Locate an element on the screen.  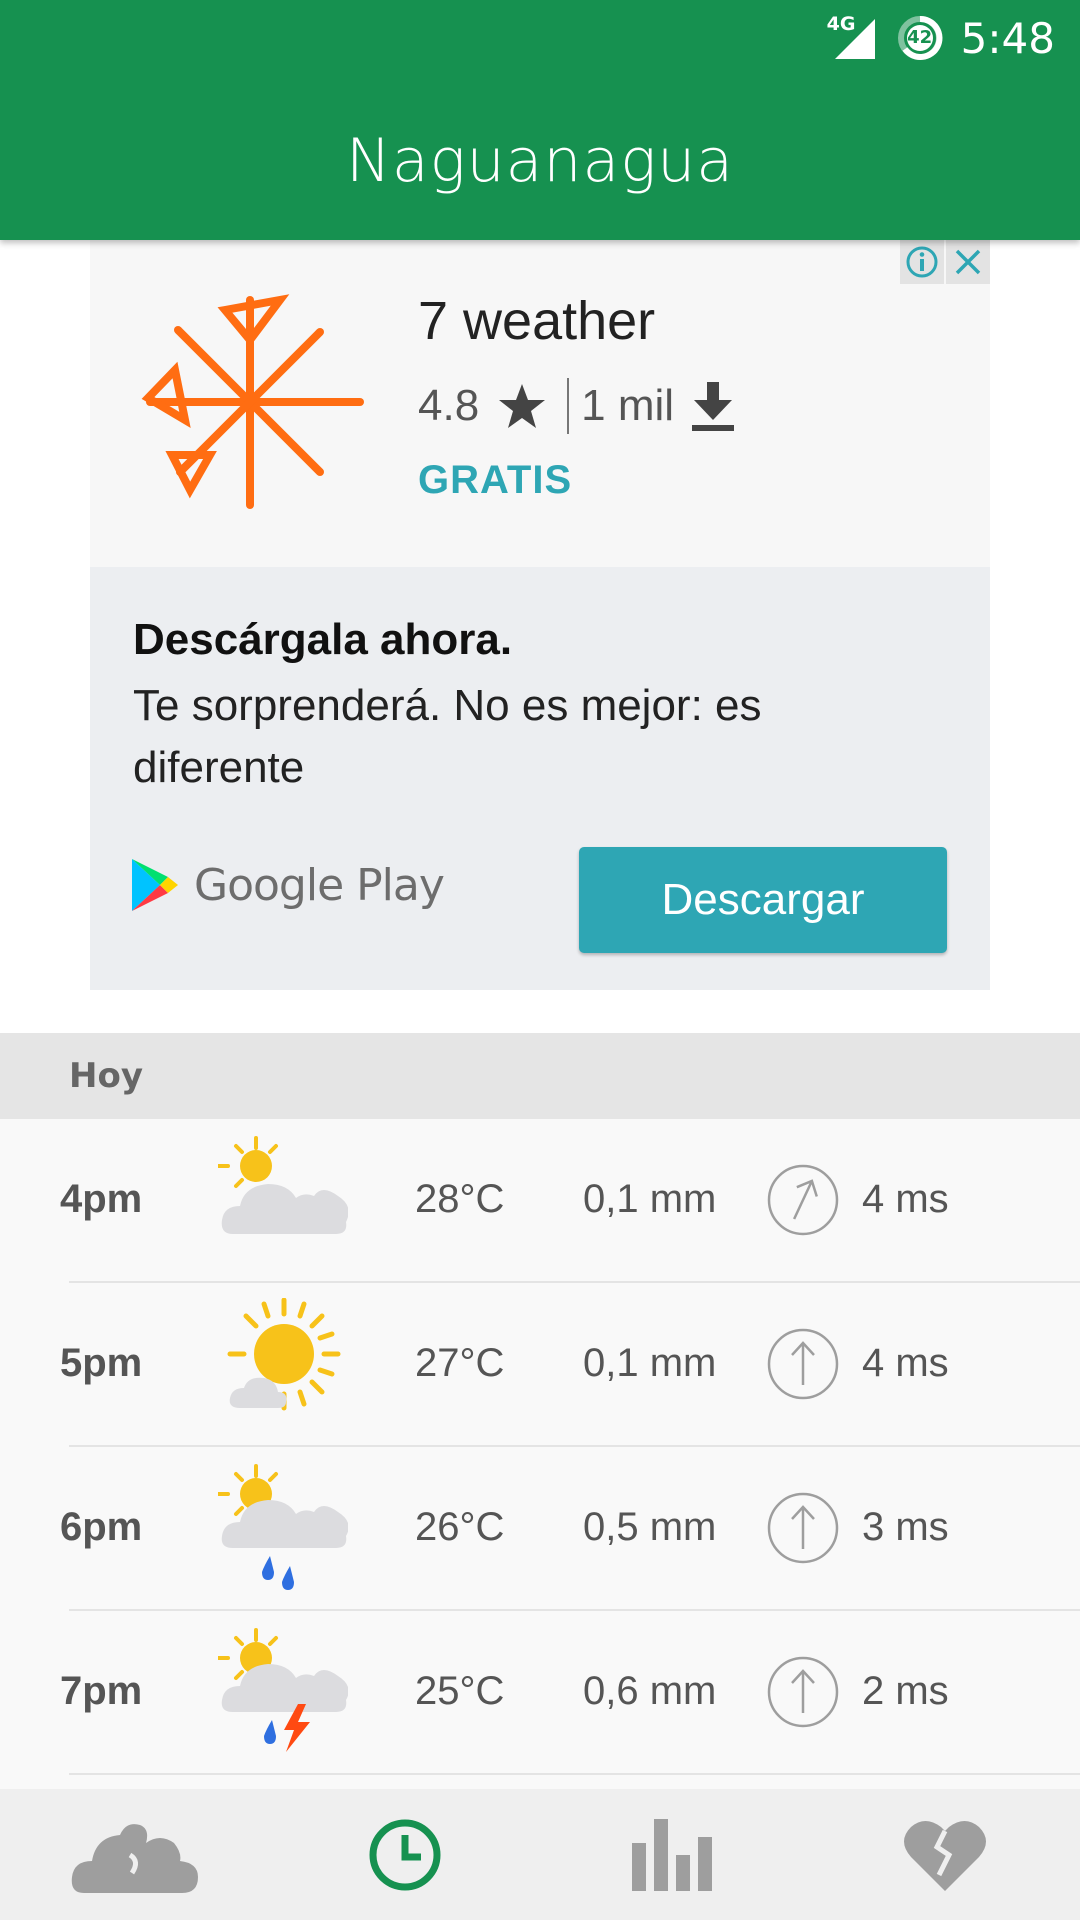
google-play-badge: Google Play is located at coordinates (287, 885).